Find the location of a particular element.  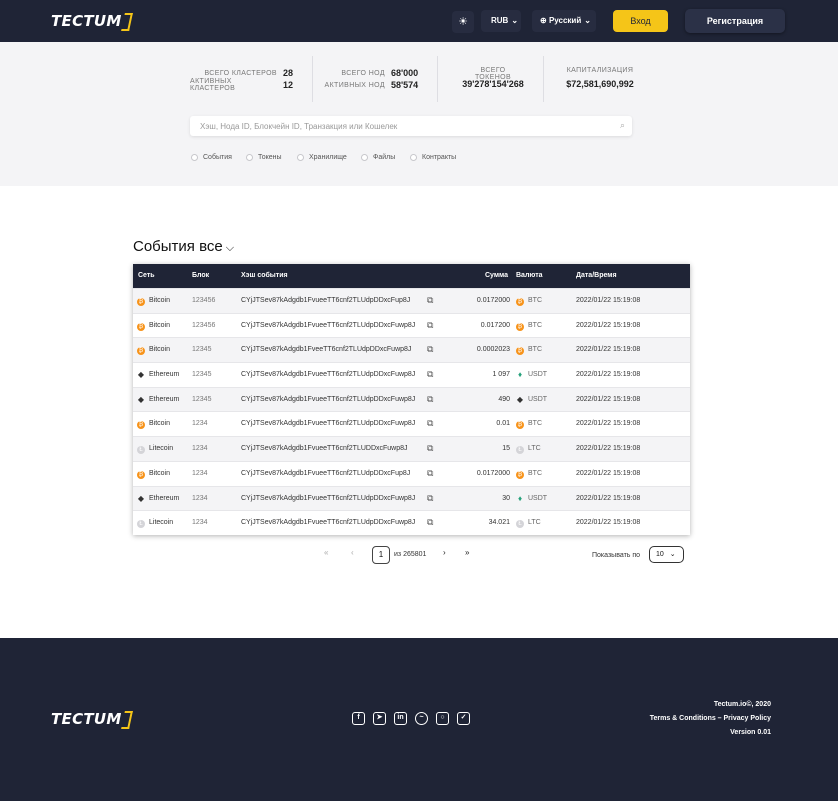

footer-logo: TECTUM is located at coordinates (92, 719).